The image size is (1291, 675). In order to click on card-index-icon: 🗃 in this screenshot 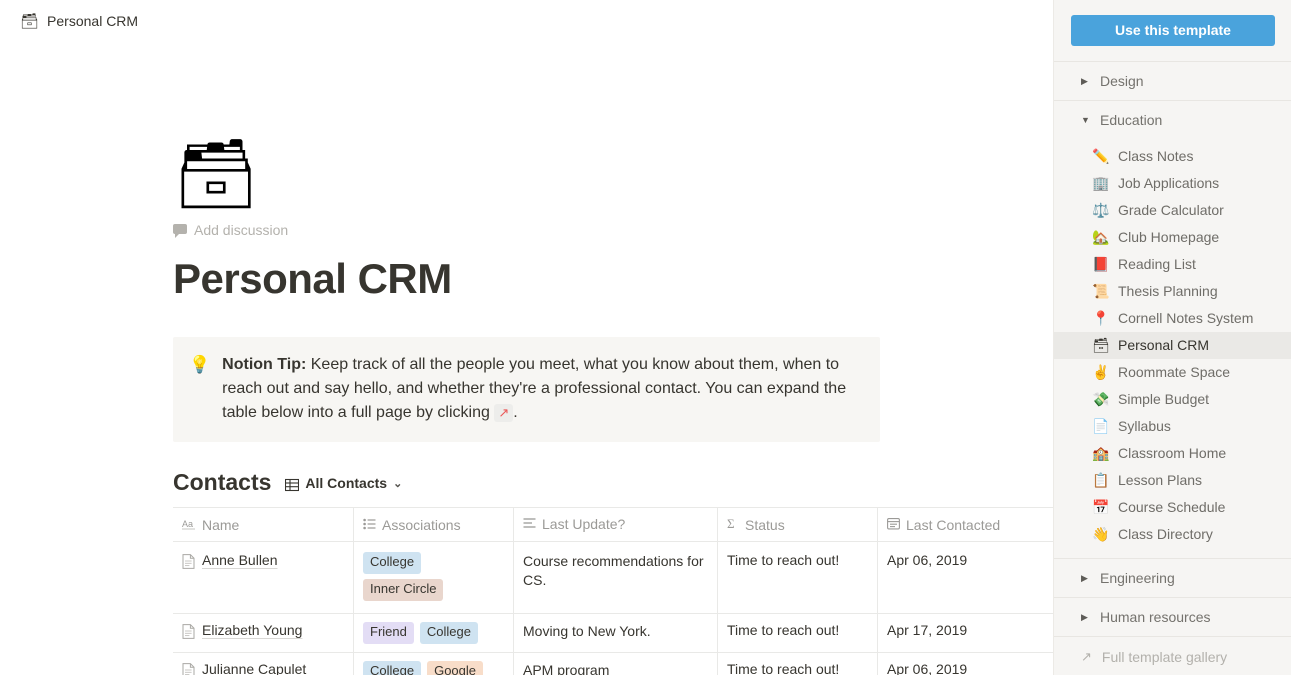, I will do `click(1101, 345)`.